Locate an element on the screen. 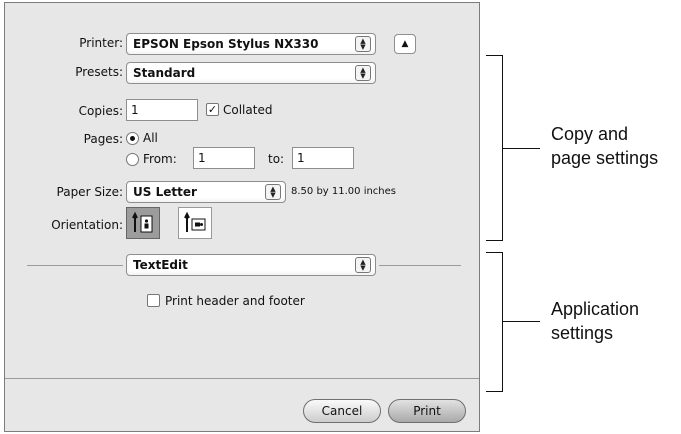  landscape-orientation-button is located at coordinates (195, 223).